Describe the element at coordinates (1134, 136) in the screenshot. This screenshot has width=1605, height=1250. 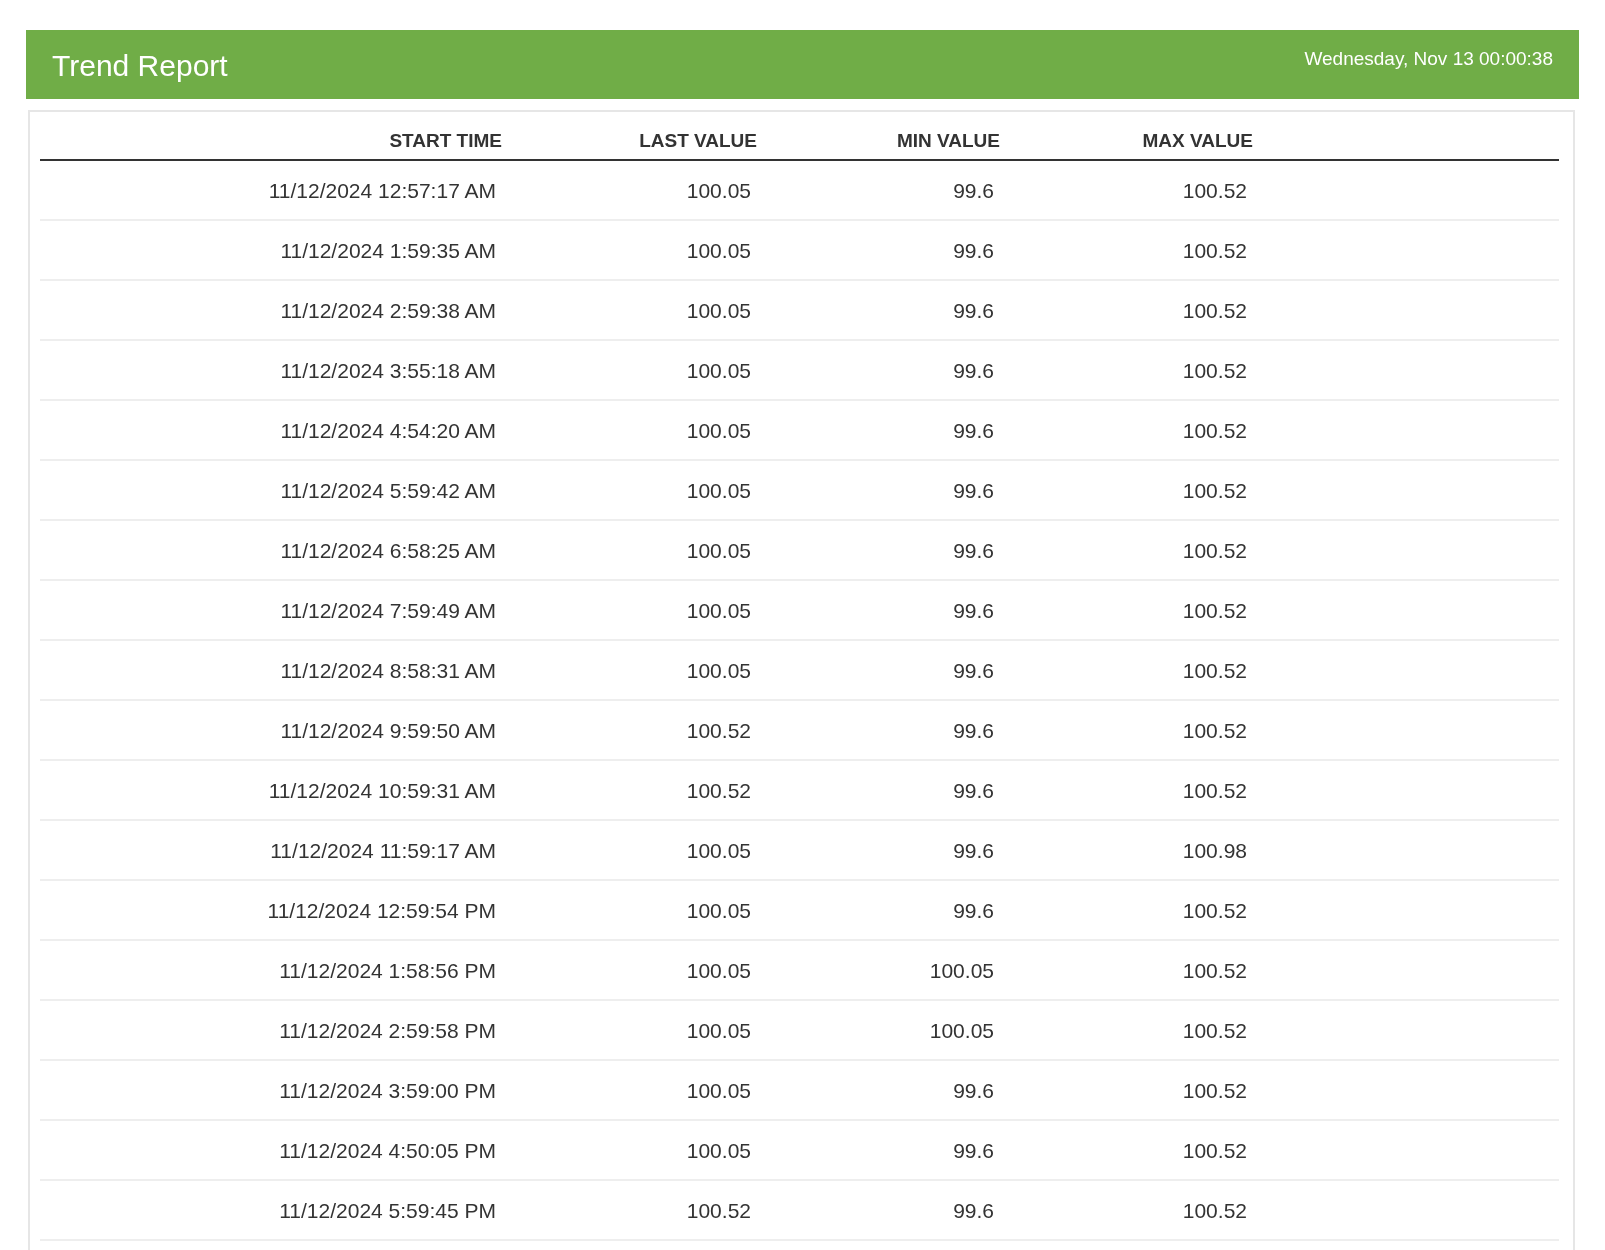
I see `column-header: MAX VALUE` at that location.